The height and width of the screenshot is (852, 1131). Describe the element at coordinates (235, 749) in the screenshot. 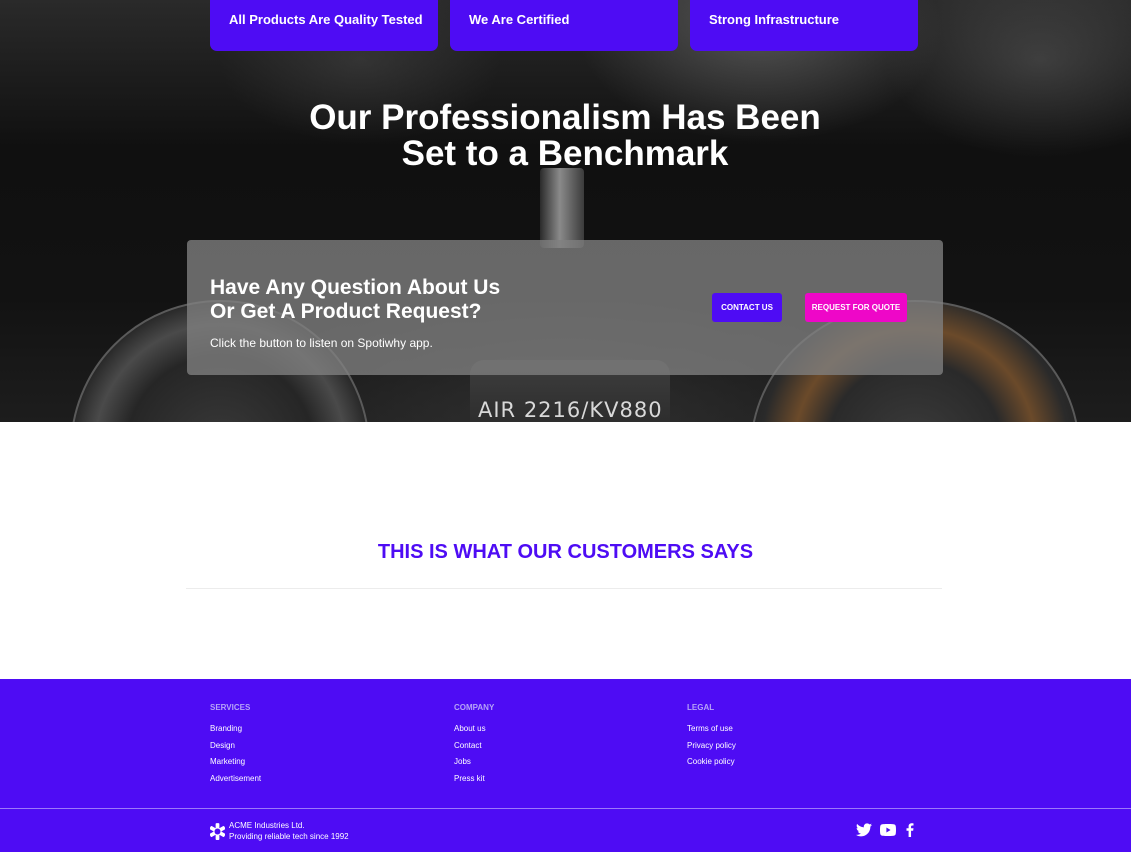

I see `footer-link-design: Design` at that location.